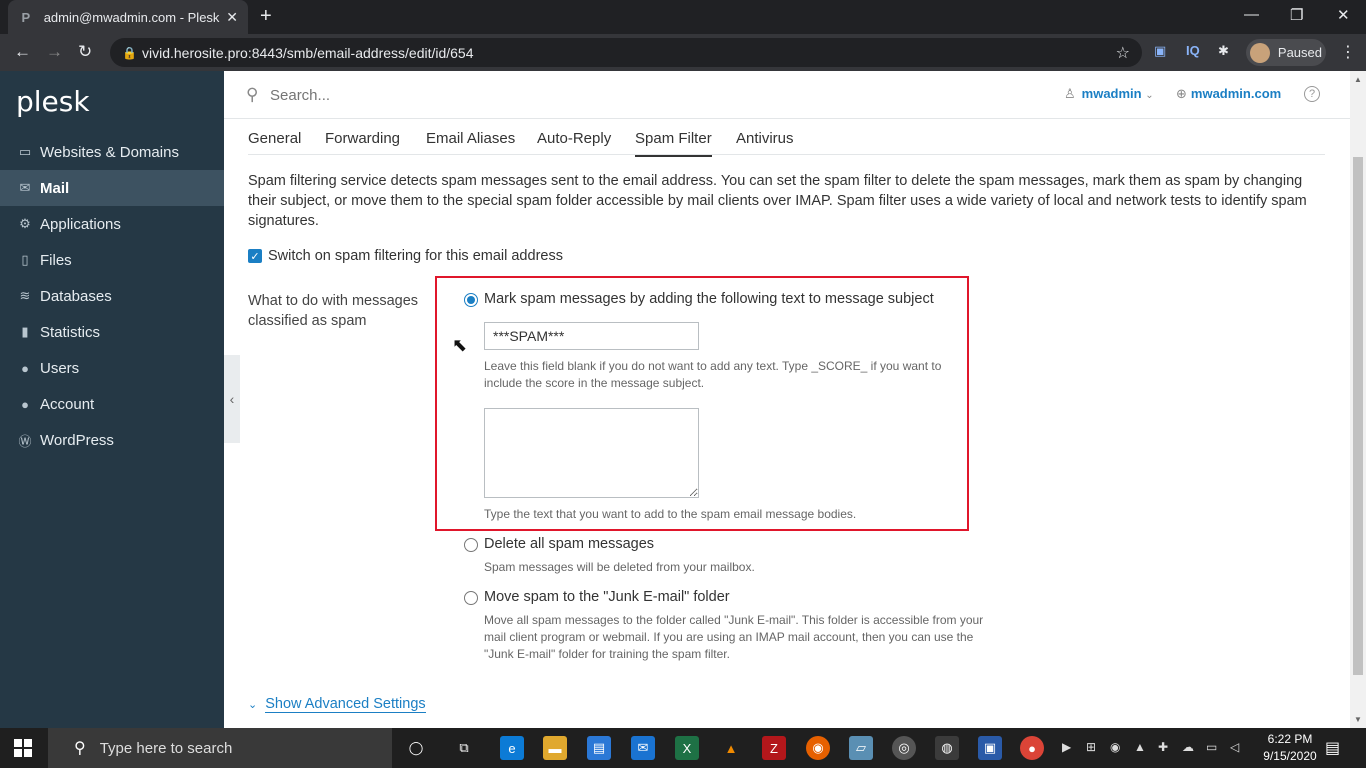 The image size is (1366, 768). What do you see at coordinates (591, 453) in the screenshot?
I see `spam-body-textarea` at bounding box center [591, 453].